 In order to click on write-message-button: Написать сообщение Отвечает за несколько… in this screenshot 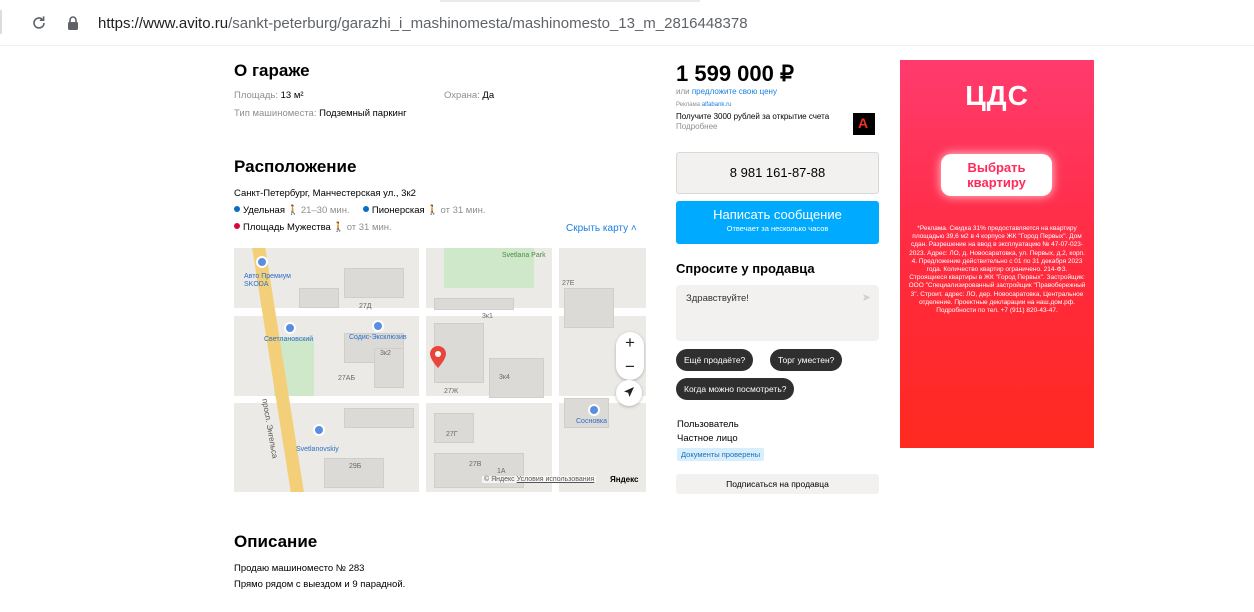, I will do `click(777, 222)`.